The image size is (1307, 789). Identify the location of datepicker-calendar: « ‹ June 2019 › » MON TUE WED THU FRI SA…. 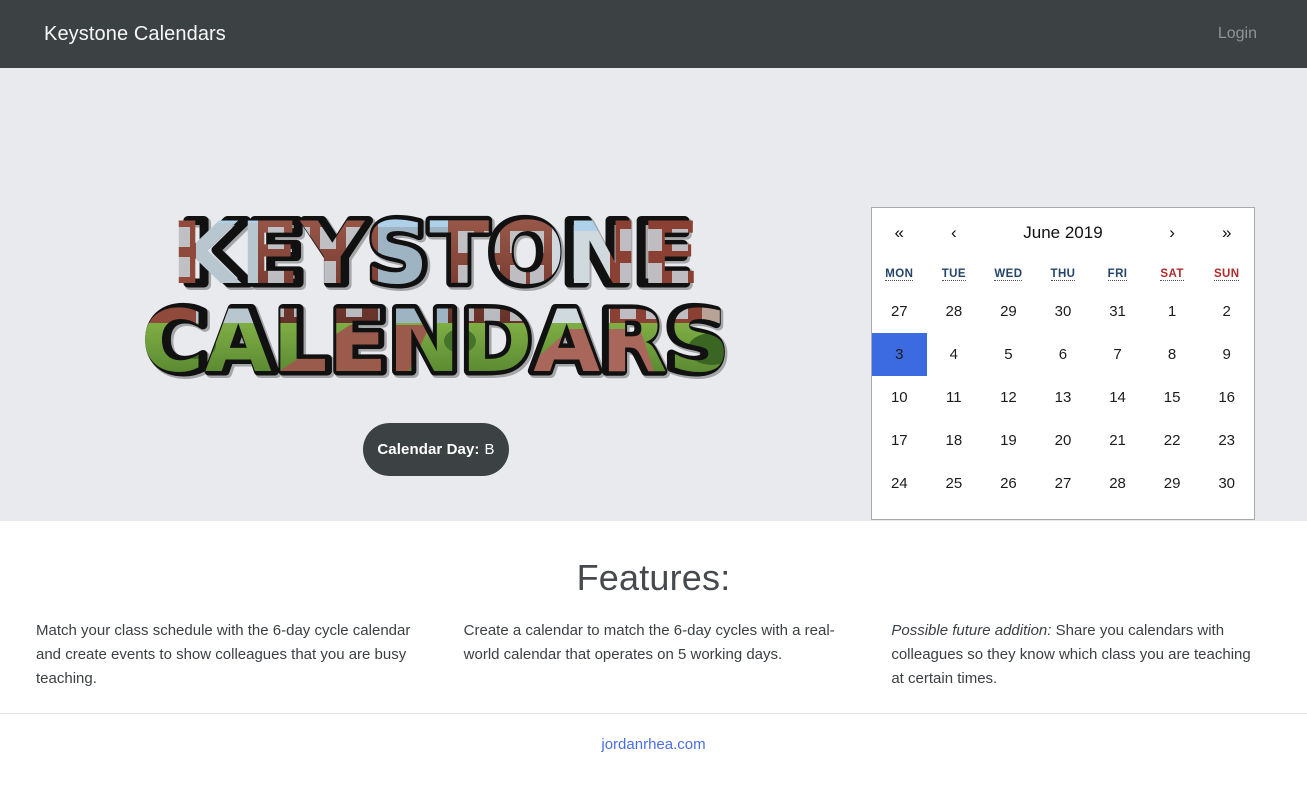
(1063, 363).